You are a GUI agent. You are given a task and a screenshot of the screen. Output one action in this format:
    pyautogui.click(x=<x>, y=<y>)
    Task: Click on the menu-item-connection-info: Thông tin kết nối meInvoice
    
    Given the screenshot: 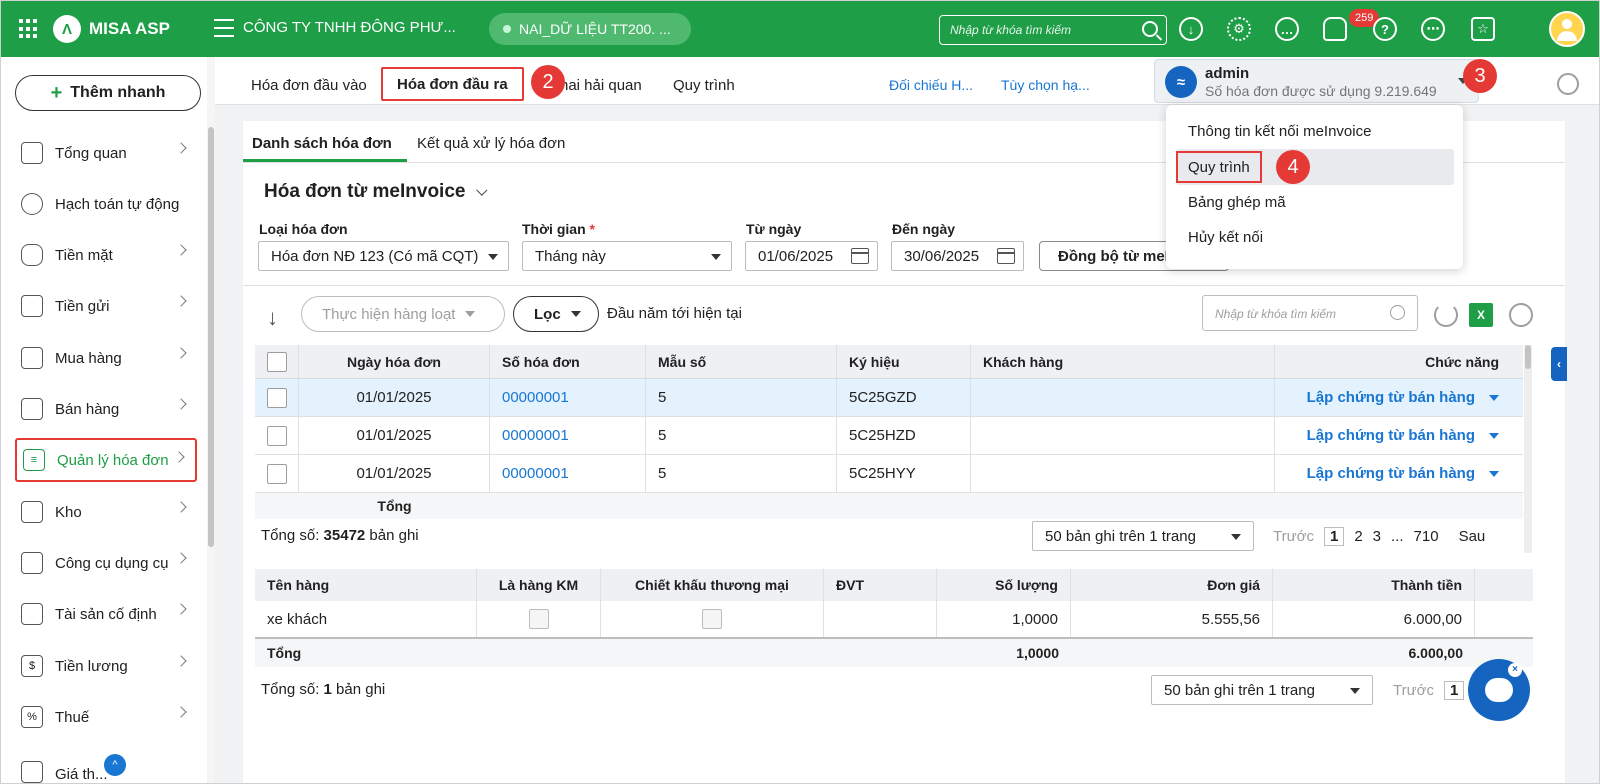 What is the action you would take?
    pyautogui.click(x=1279, y=131)
    